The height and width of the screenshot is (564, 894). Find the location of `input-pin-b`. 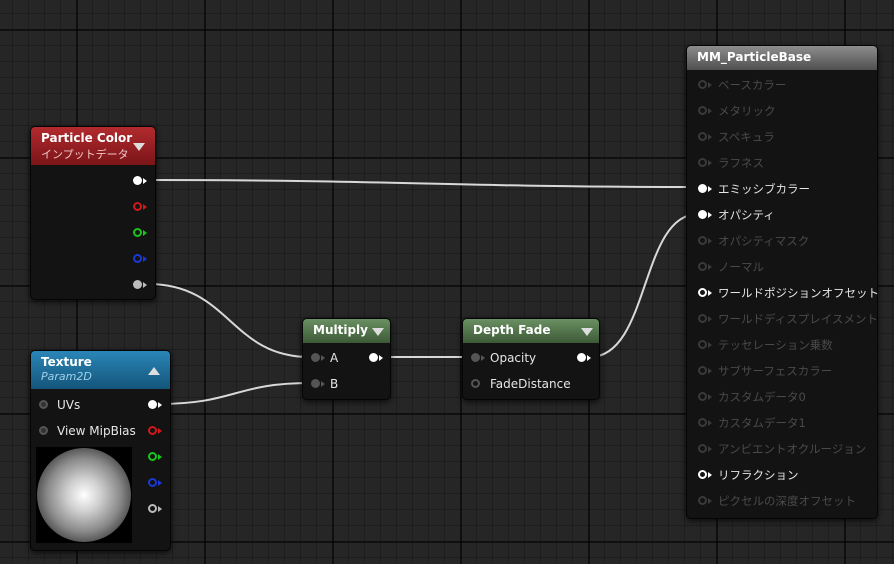

input-pin-b is located at coordinates (315, 383).